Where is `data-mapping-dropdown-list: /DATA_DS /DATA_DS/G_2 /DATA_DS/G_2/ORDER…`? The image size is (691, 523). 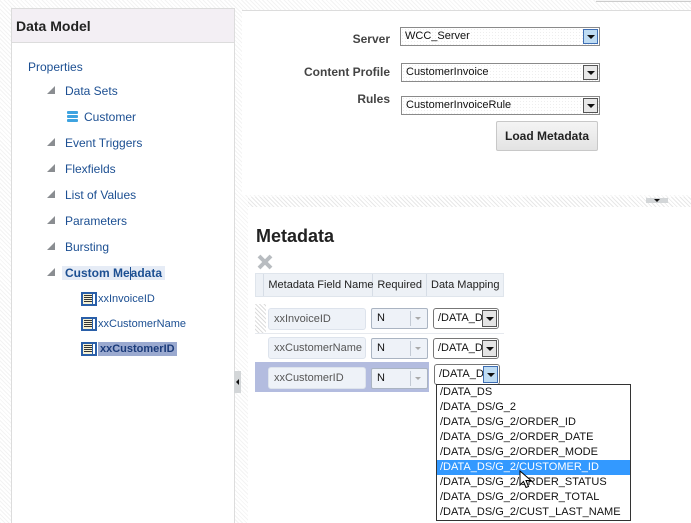 data-mapping-dropdown-list: /DATA_DS /DATA_DS/G_2 /DATA_DS/G_2/ORDER… is located at coordinates (533, 452).